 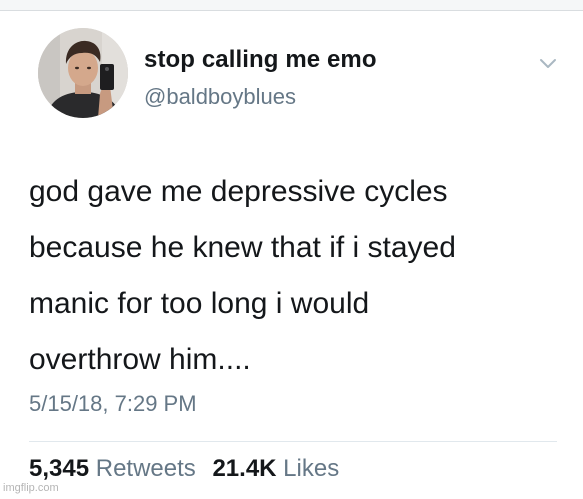 What do you see at coordinates (291, 5) in the screenshot?
I see `top-border` at bounding box center [291, 5].